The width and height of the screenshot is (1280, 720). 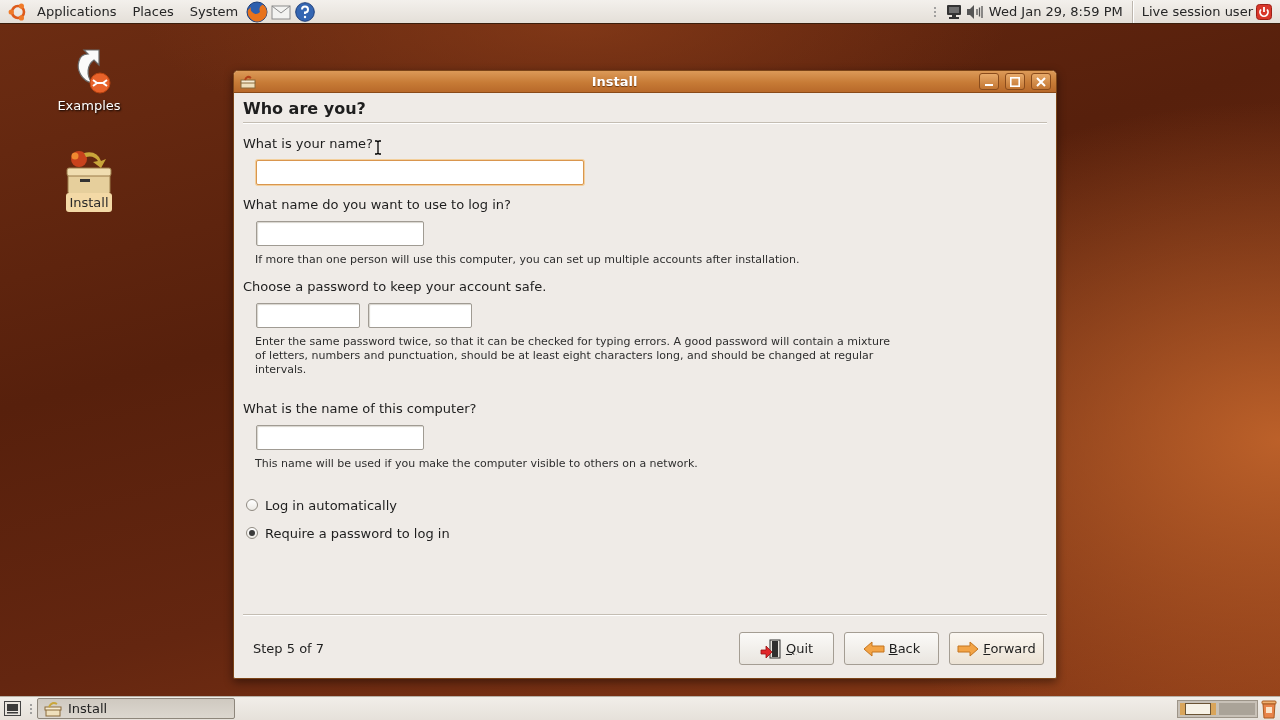 What do you see at coordinates (18, 11) in the screenshot?
I see `ring-logo-icon` at bounding box center [18, 11].